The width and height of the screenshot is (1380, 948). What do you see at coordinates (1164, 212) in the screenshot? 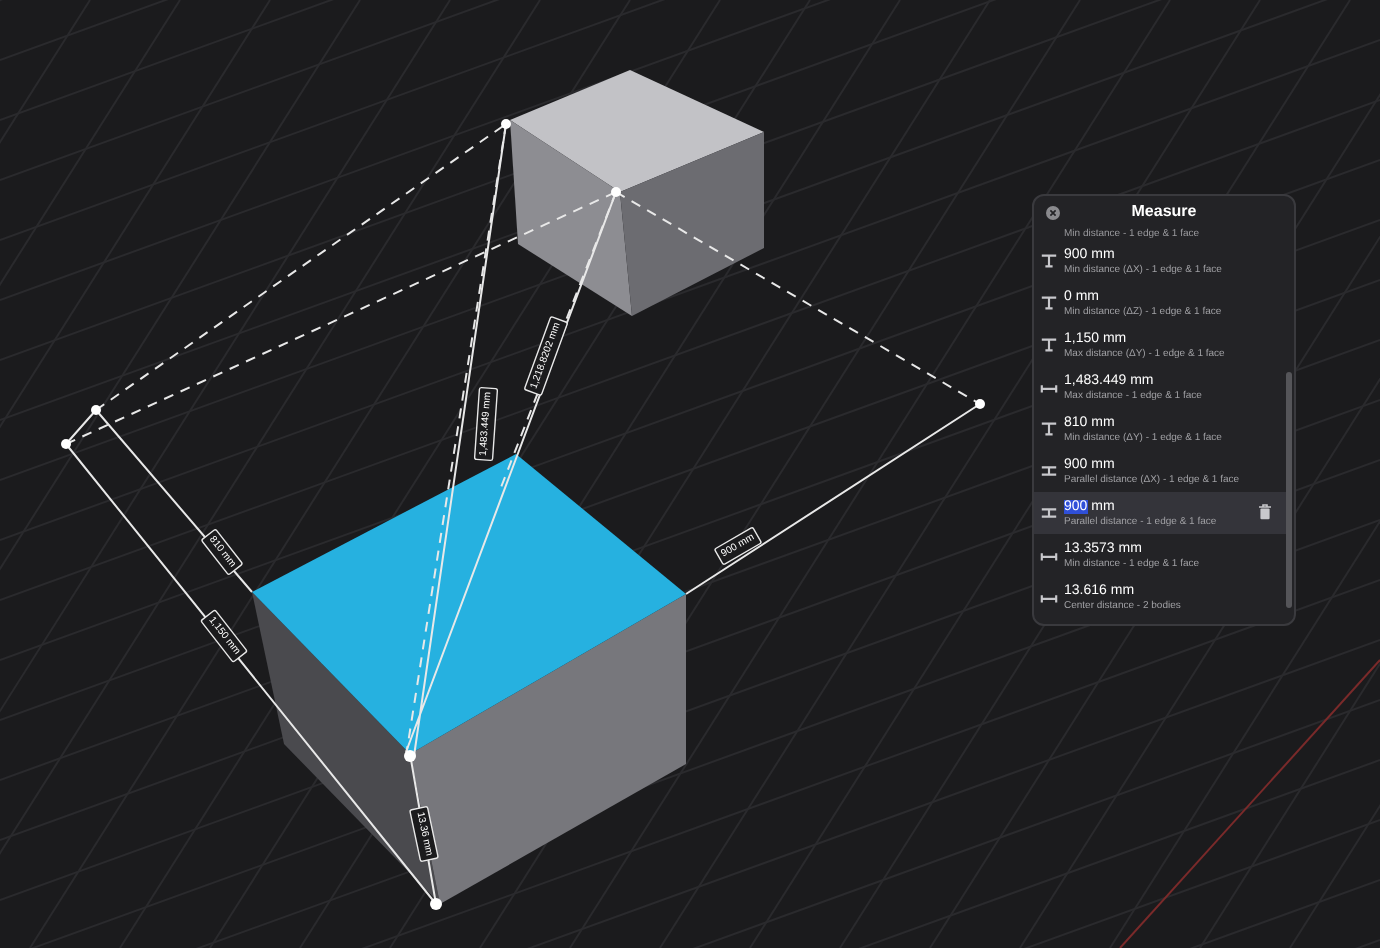
I see `panel-title: Measure` at bounding box center [1164, 212].